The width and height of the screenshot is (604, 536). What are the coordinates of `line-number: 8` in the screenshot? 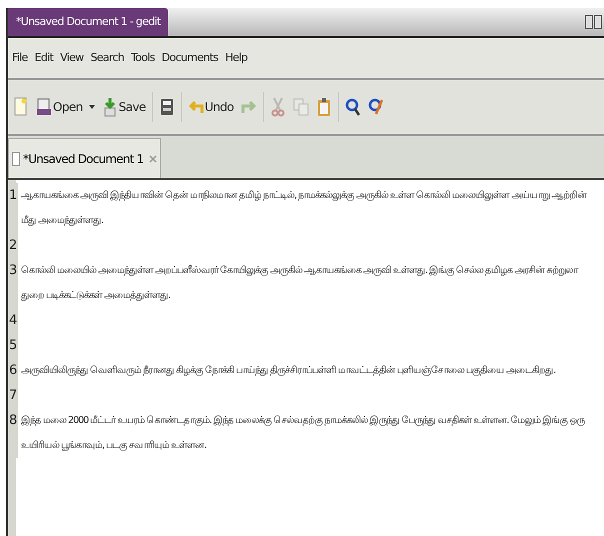 It's located at (13, 433).